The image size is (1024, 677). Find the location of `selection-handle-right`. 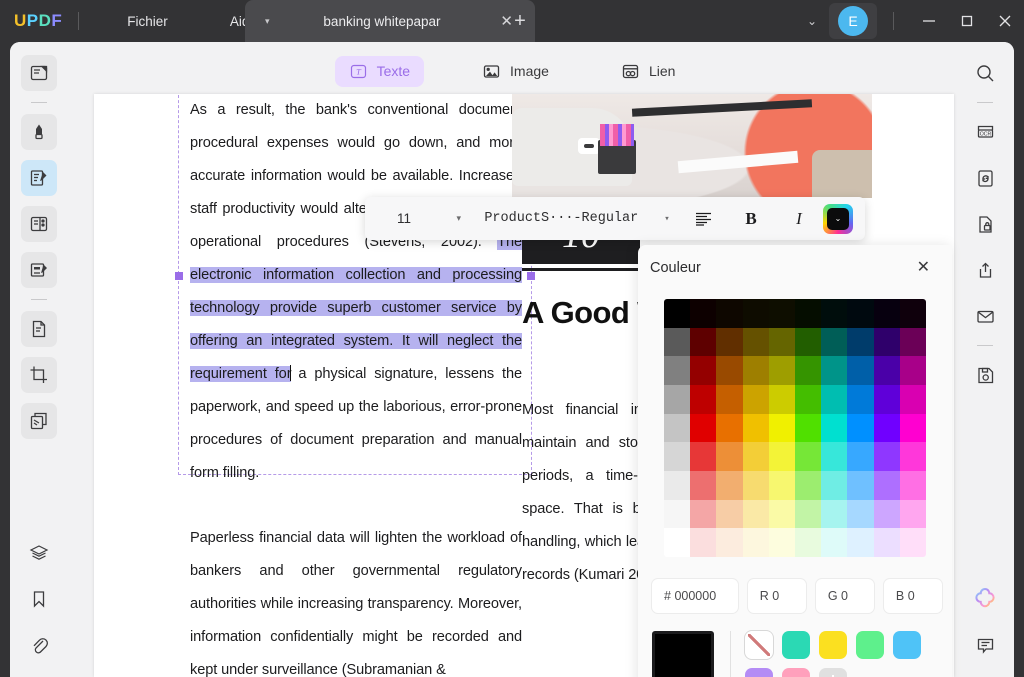

selection-handle-right is located at coordinates (531, 276).